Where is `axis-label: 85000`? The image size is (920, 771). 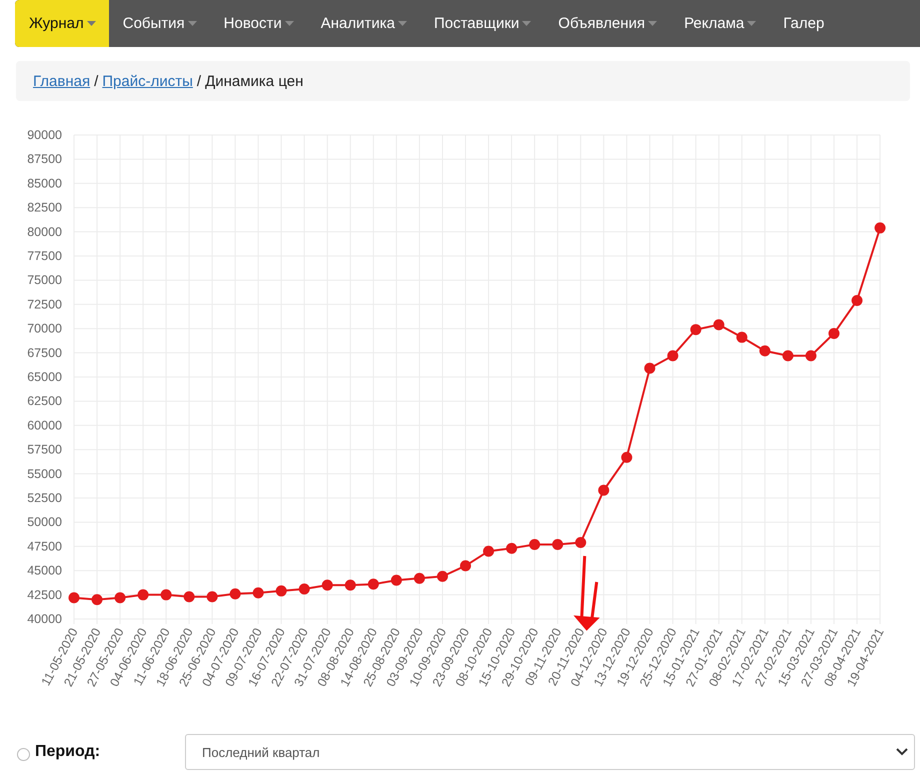 axis-label: 85000 is located at coordinates (44, 183).